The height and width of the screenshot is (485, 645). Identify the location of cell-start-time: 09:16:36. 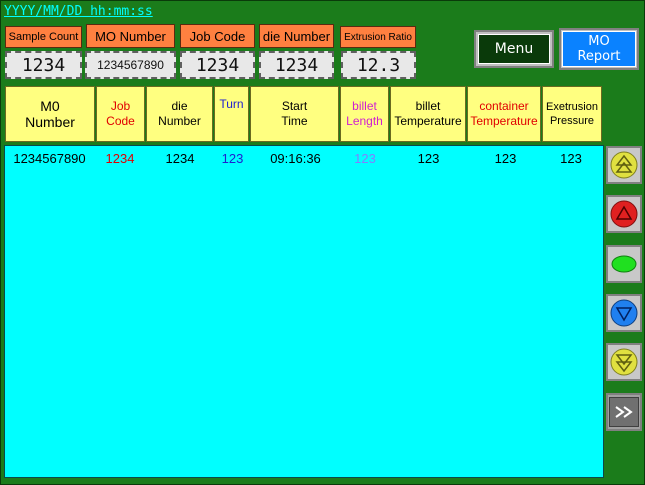
(295, 158).